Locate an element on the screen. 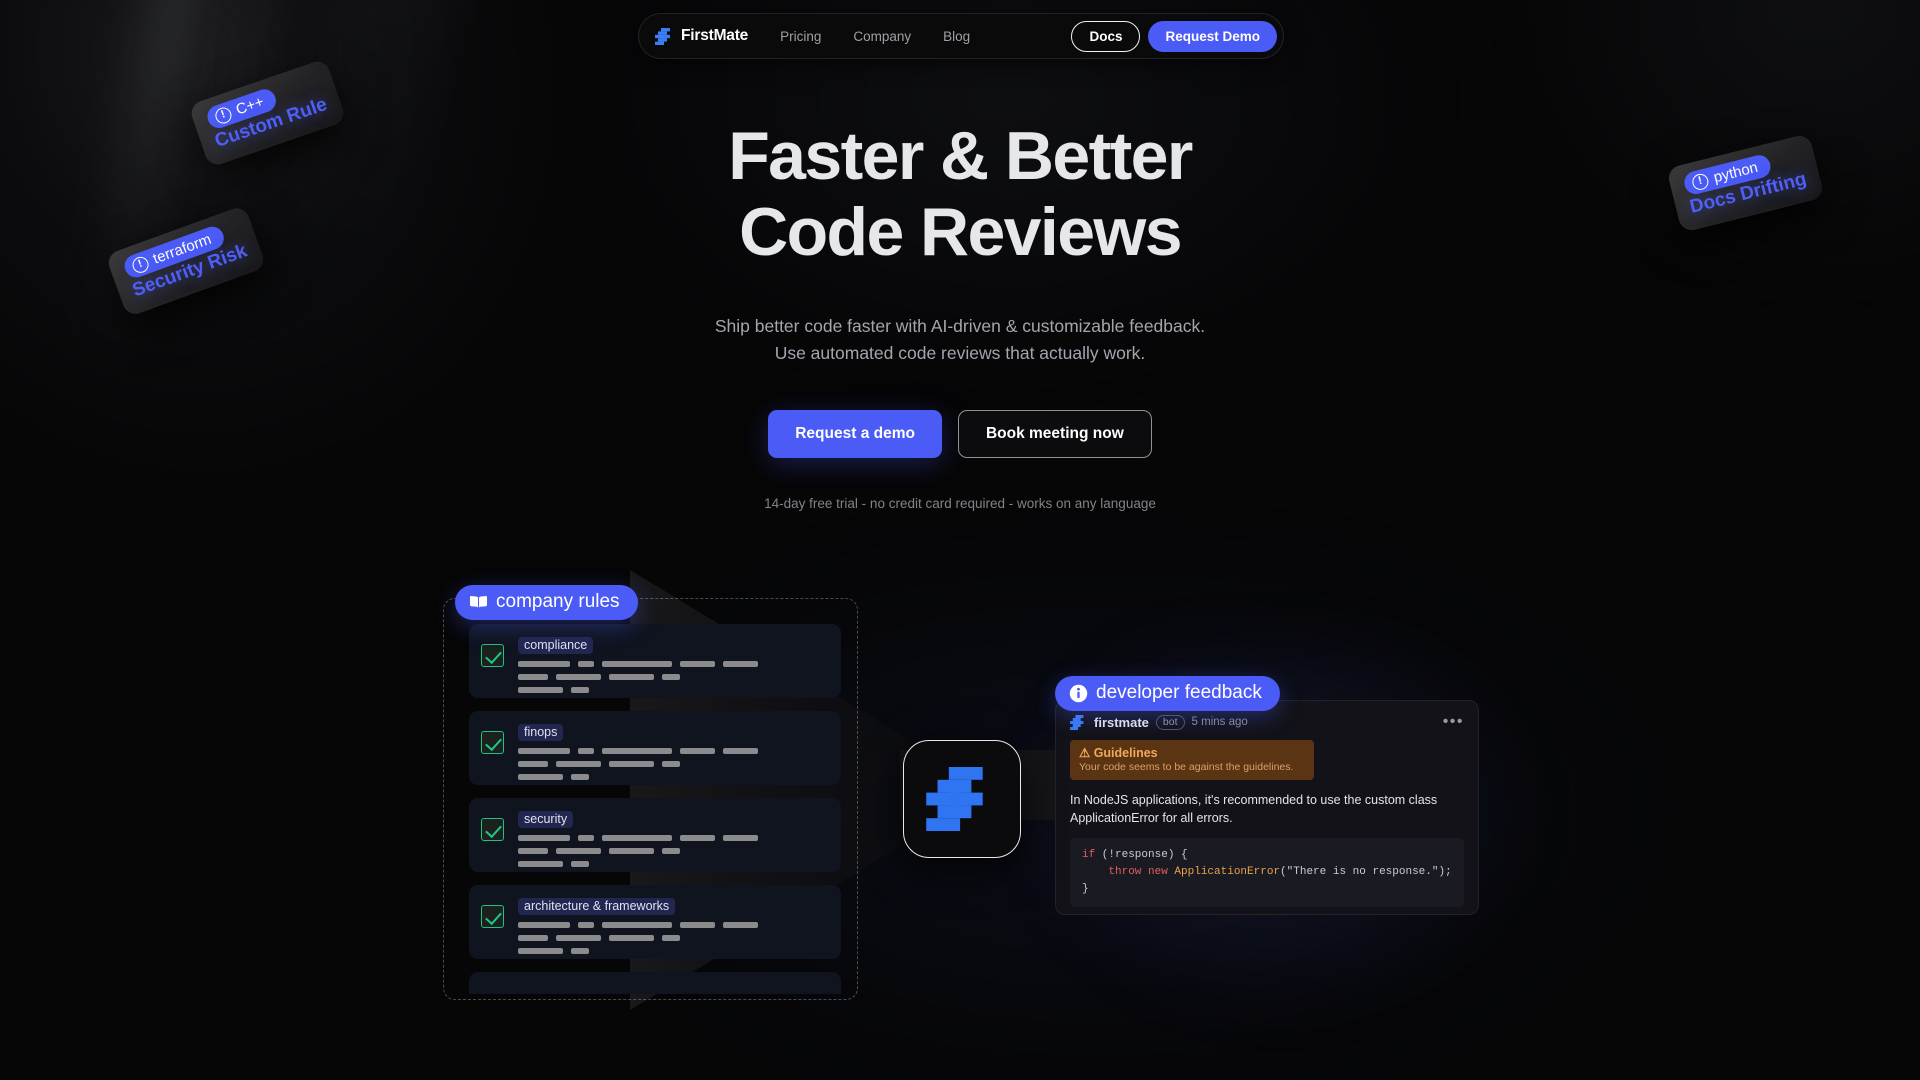 This screenshot has width=1920, height=1080. request-a-demo-button: Request a demo is located at coordinates (855, 433).